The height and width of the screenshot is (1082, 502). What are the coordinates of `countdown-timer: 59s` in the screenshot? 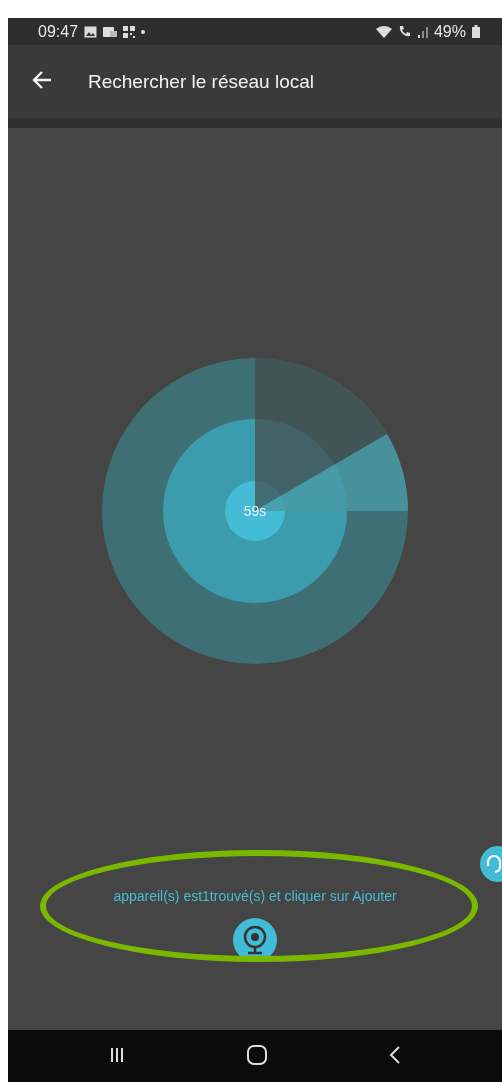 It's located at (255, 511).